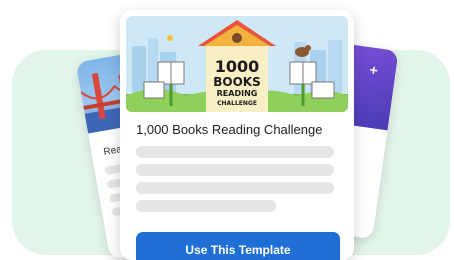  What do you see at coordinates (238, 246) in the screenshot?
I see `use-template-button: Use This Template` at bounding box center [238, 246].